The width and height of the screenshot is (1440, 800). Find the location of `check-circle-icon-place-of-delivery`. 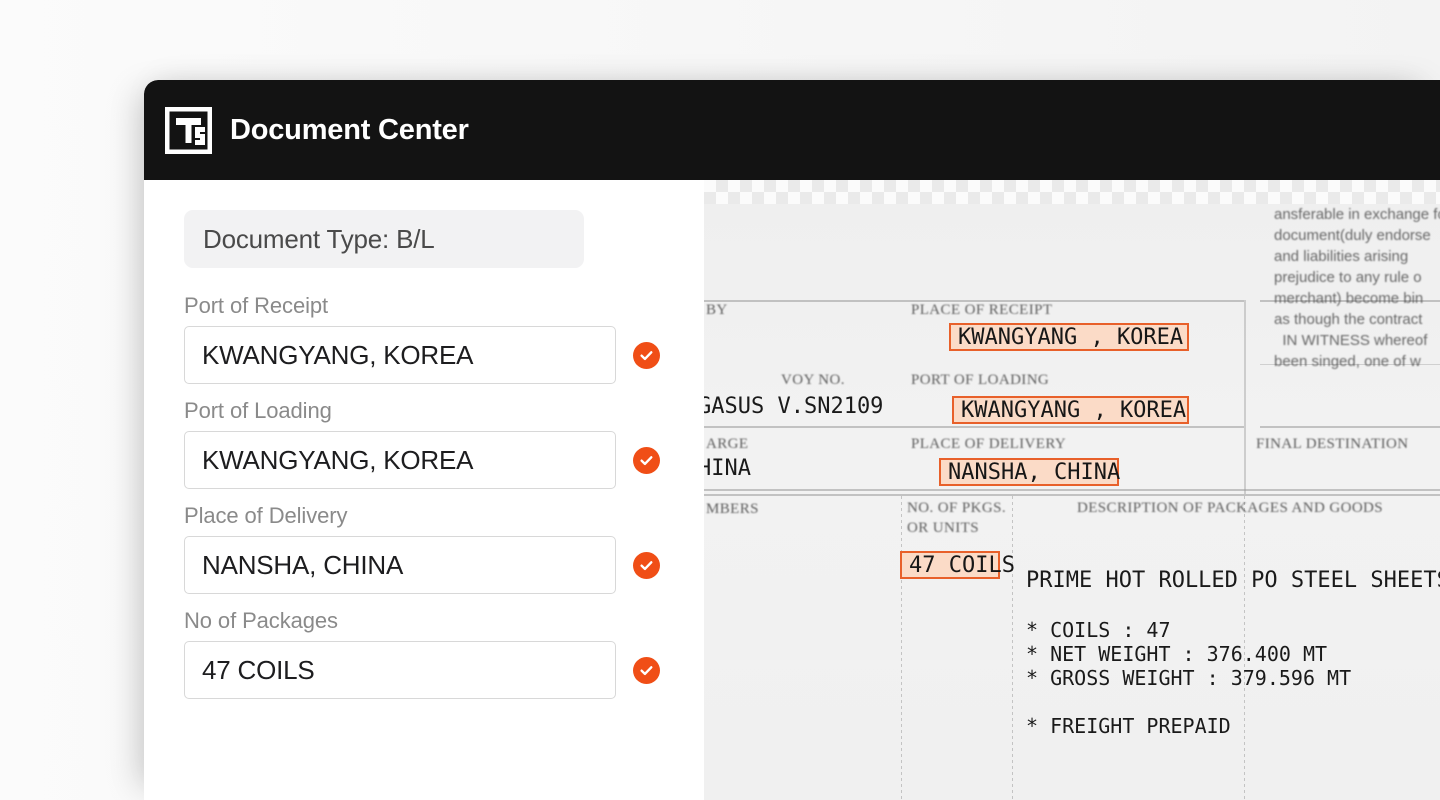

check-circle-icon-place-of-delivery is located at coordinates (646, 565).